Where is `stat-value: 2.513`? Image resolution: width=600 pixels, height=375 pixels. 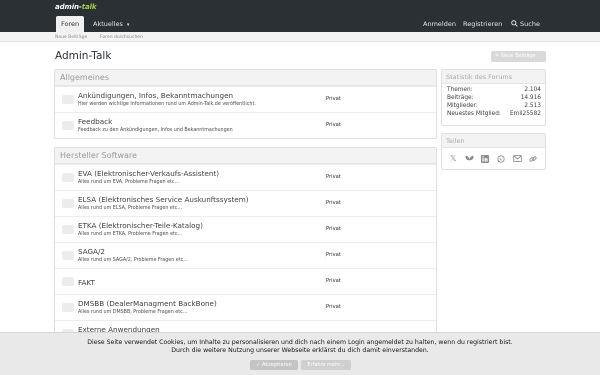
stat-value: 2.513 is located at coordinates (532, 106).